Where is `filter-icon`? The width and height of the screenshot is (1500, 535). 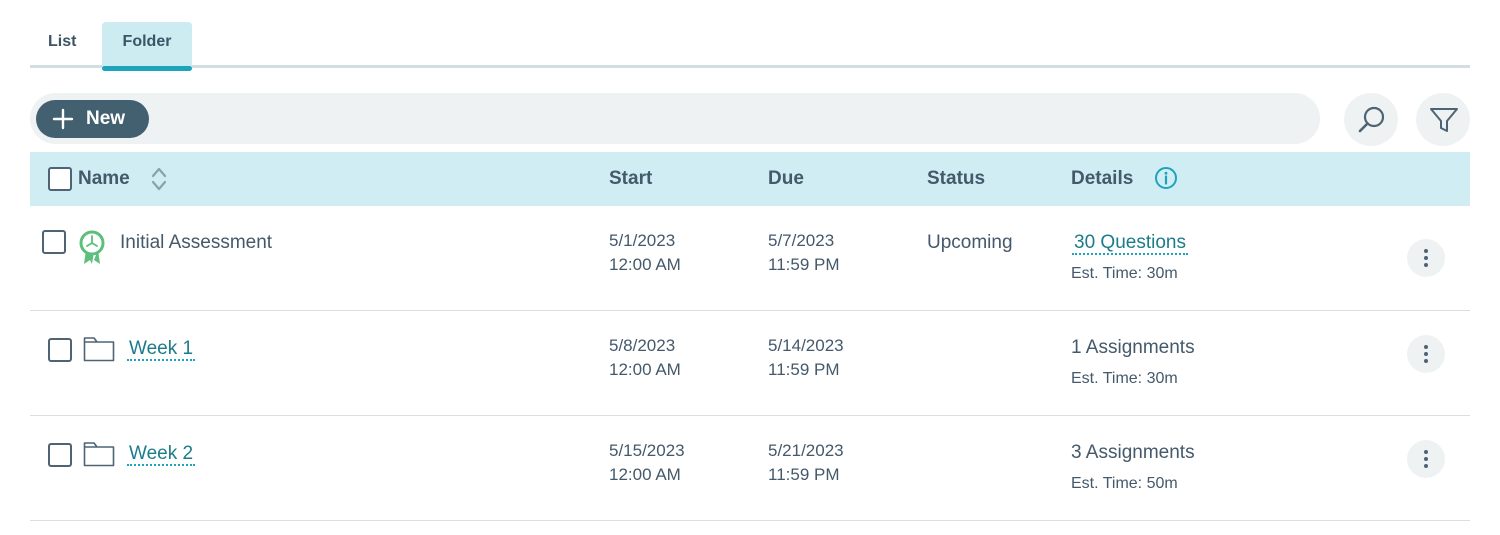 filter-icon is located at coordinates (1444, 120).